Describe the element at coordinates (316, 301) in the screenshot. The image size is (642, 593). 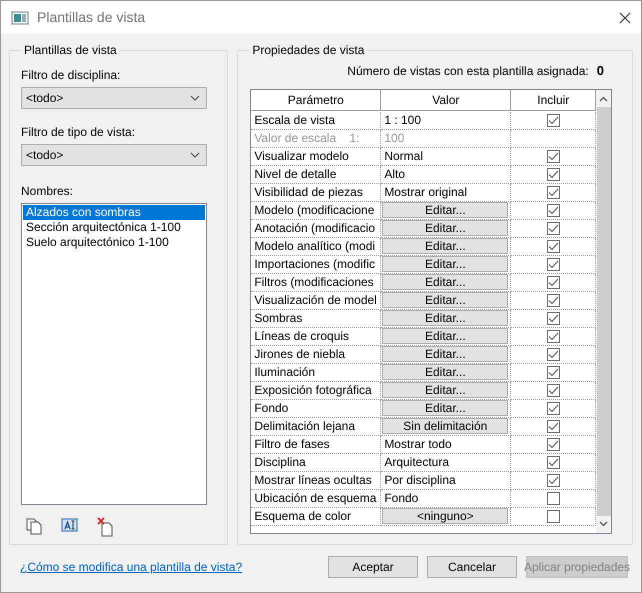
I see `parameter-cell: Visualización de model` at that location.